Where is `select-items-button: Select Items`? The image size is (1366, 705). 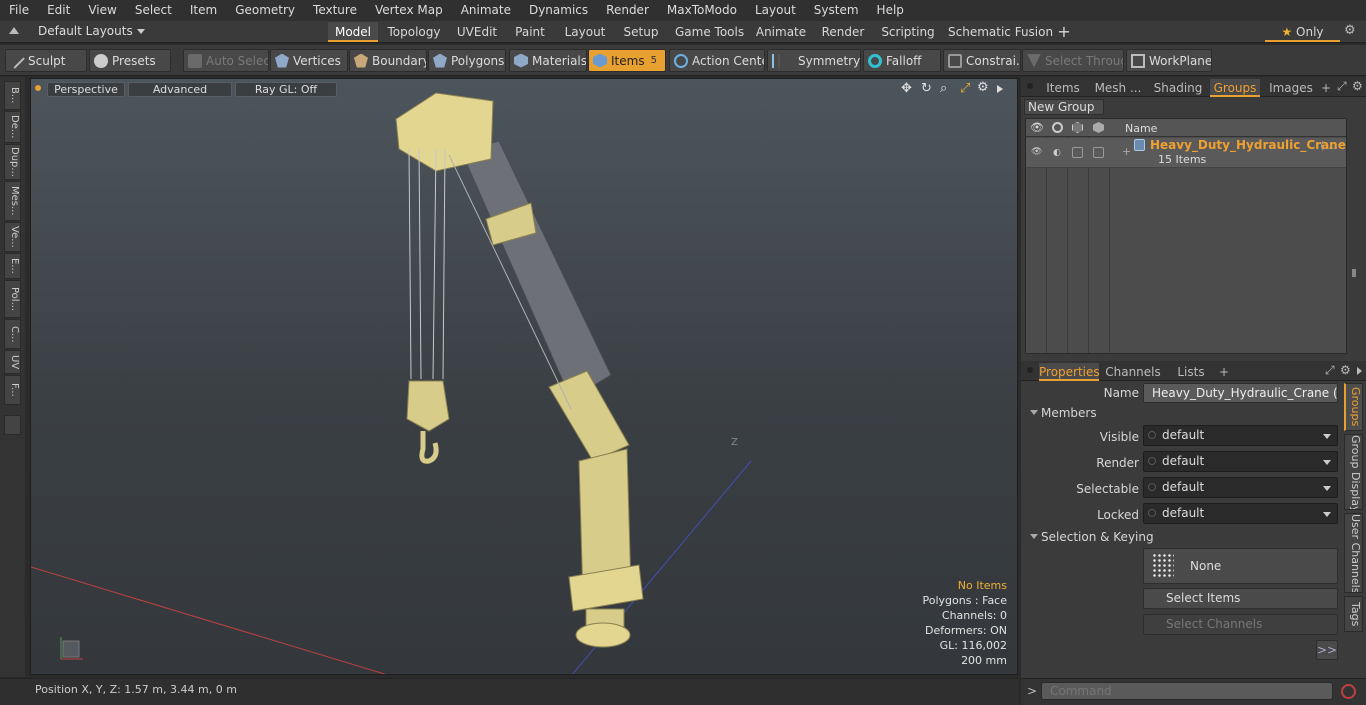
select-items-button: Select Items is located at coordinates (1240, 598).